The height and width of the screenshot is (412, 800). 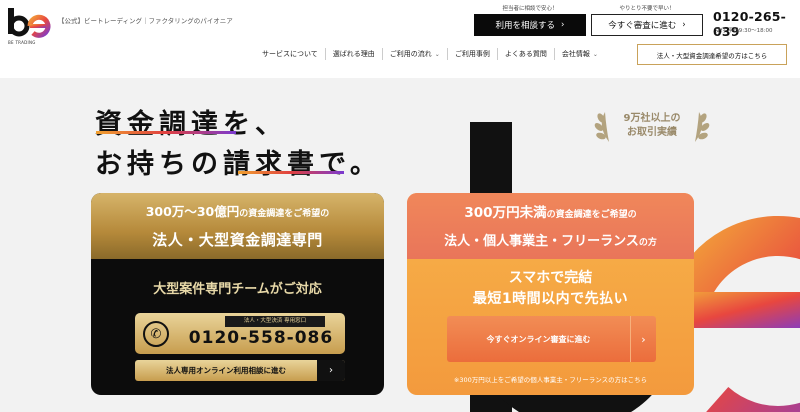 I want to click on corporate-link-button: 法人・大型資金調達希望の方はこちら, so click(x=712, y=54).